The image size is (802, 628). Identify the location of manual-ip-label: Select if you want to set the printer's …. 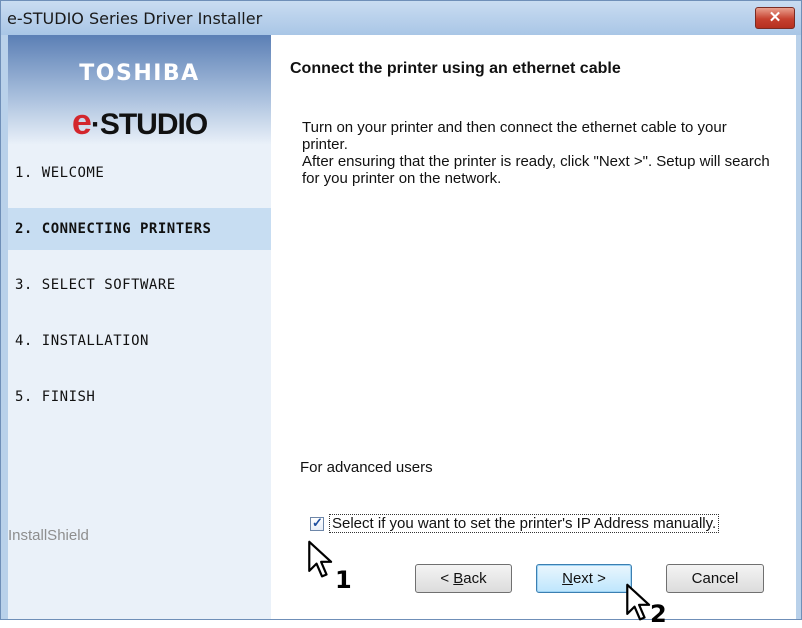
(524, 523).